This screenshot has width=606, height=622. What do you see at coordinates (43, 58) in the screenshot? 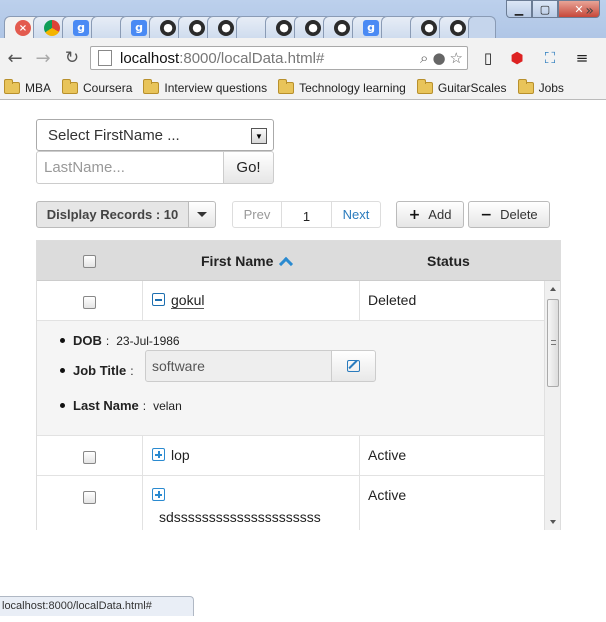
I see `forward-icon: →` at bounding box center [43, 58].